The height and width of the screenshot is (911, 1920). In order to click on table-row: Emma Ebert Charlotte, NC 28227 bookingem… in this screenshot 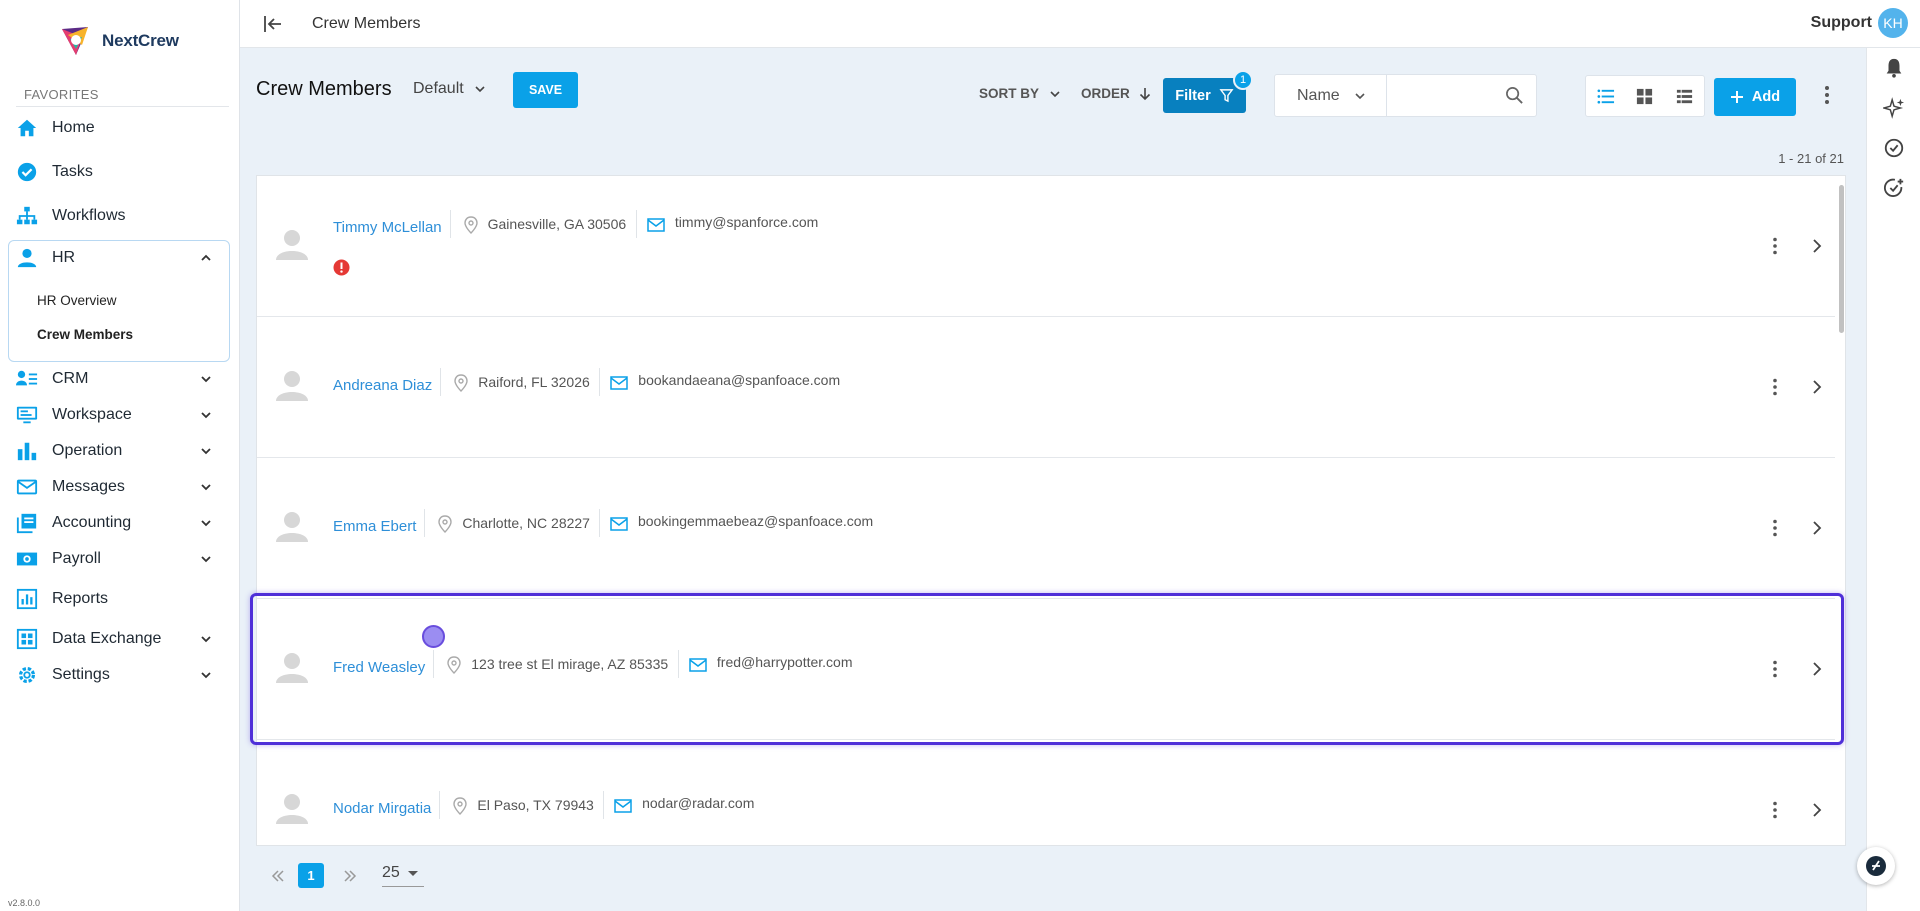, I will do `click(1046, 528)`.